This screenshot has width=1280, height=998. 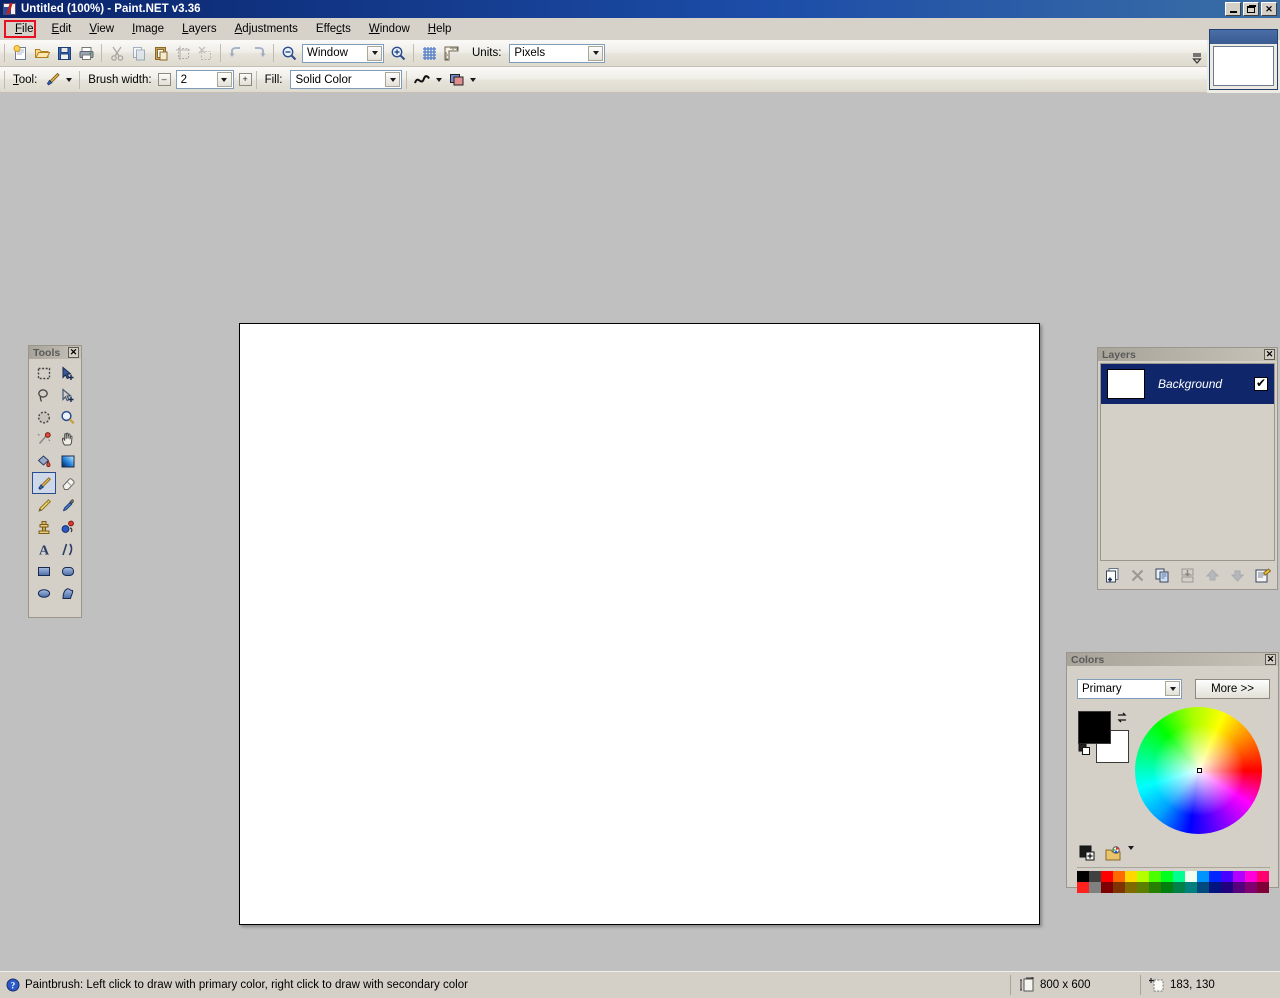 I want to click on text-tool: A, so click(x=44, y=549).